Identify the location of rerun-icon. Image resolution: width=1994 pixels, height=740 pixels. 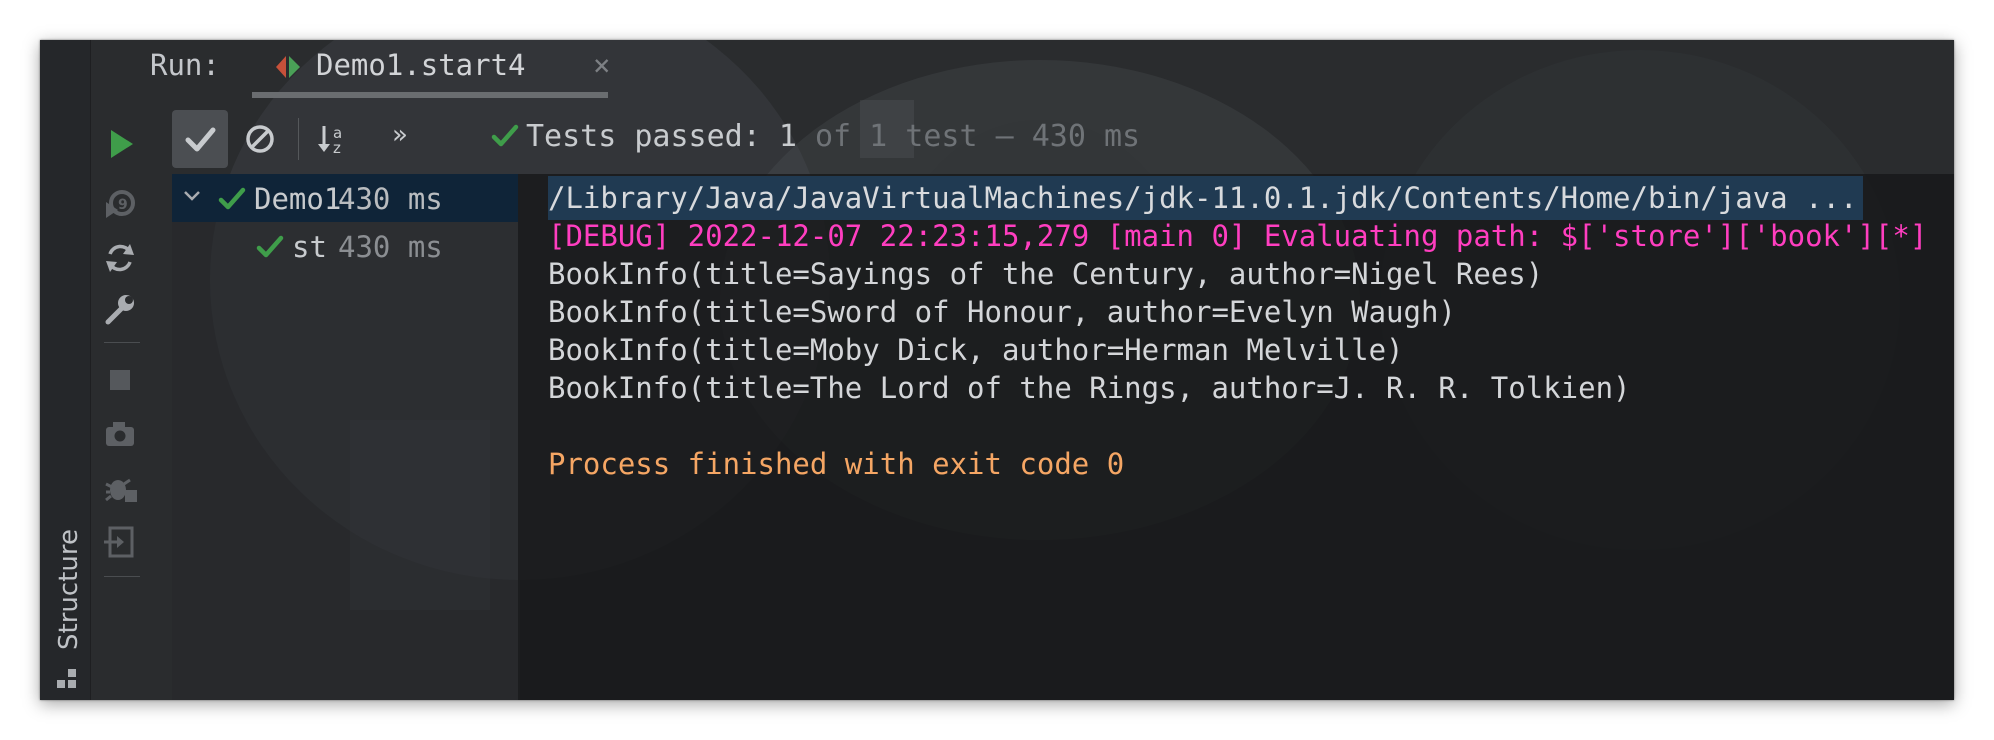
(120, 258).